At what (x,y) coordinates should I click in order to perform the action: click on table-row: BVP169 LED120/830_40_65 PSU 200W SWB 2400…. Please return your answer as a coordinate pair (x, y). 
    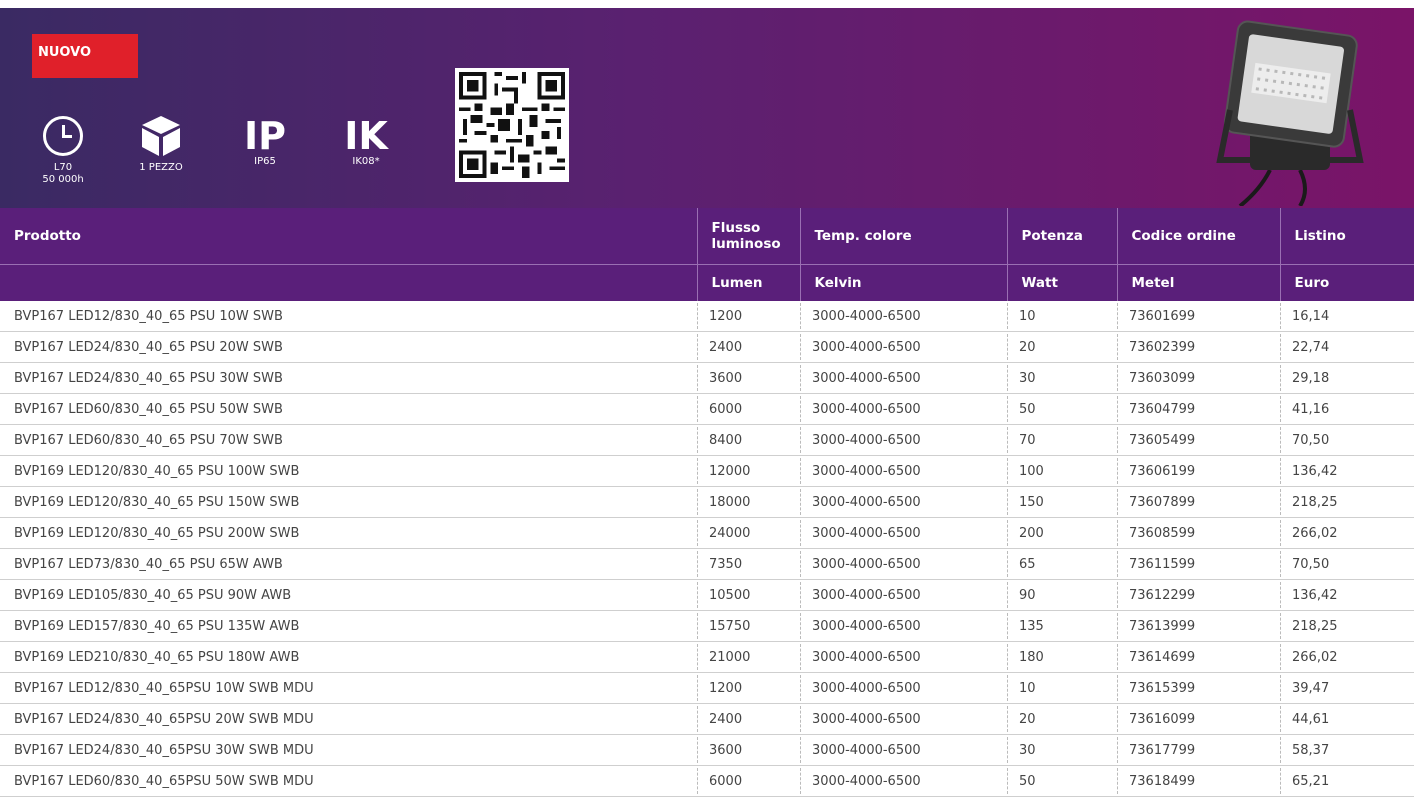
    Looking at the image, I should click on (707, 533).